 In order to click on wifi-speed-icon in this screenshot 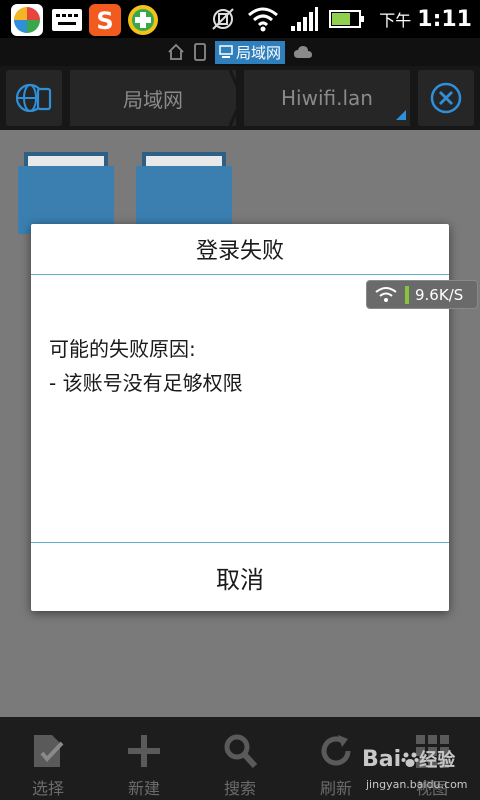, I will do `click(386, 294)`.